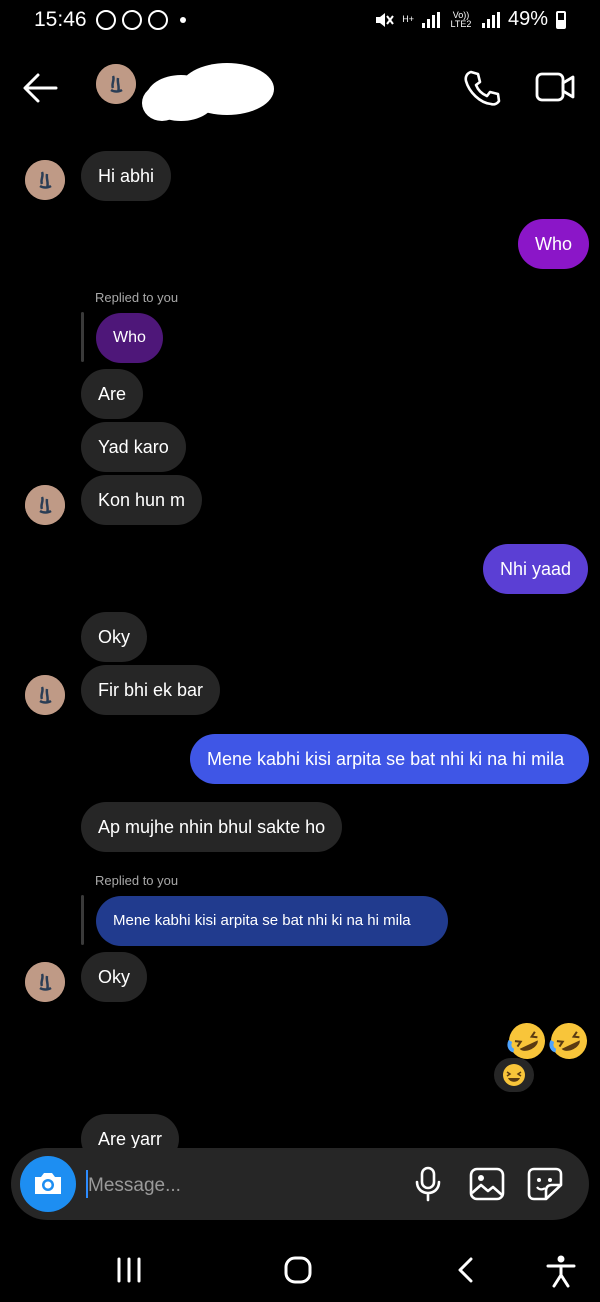  Describe the element at coordinates (151, 690) in the screenshot. I see `message-incoming: Fir bhi ek bar` at that location.